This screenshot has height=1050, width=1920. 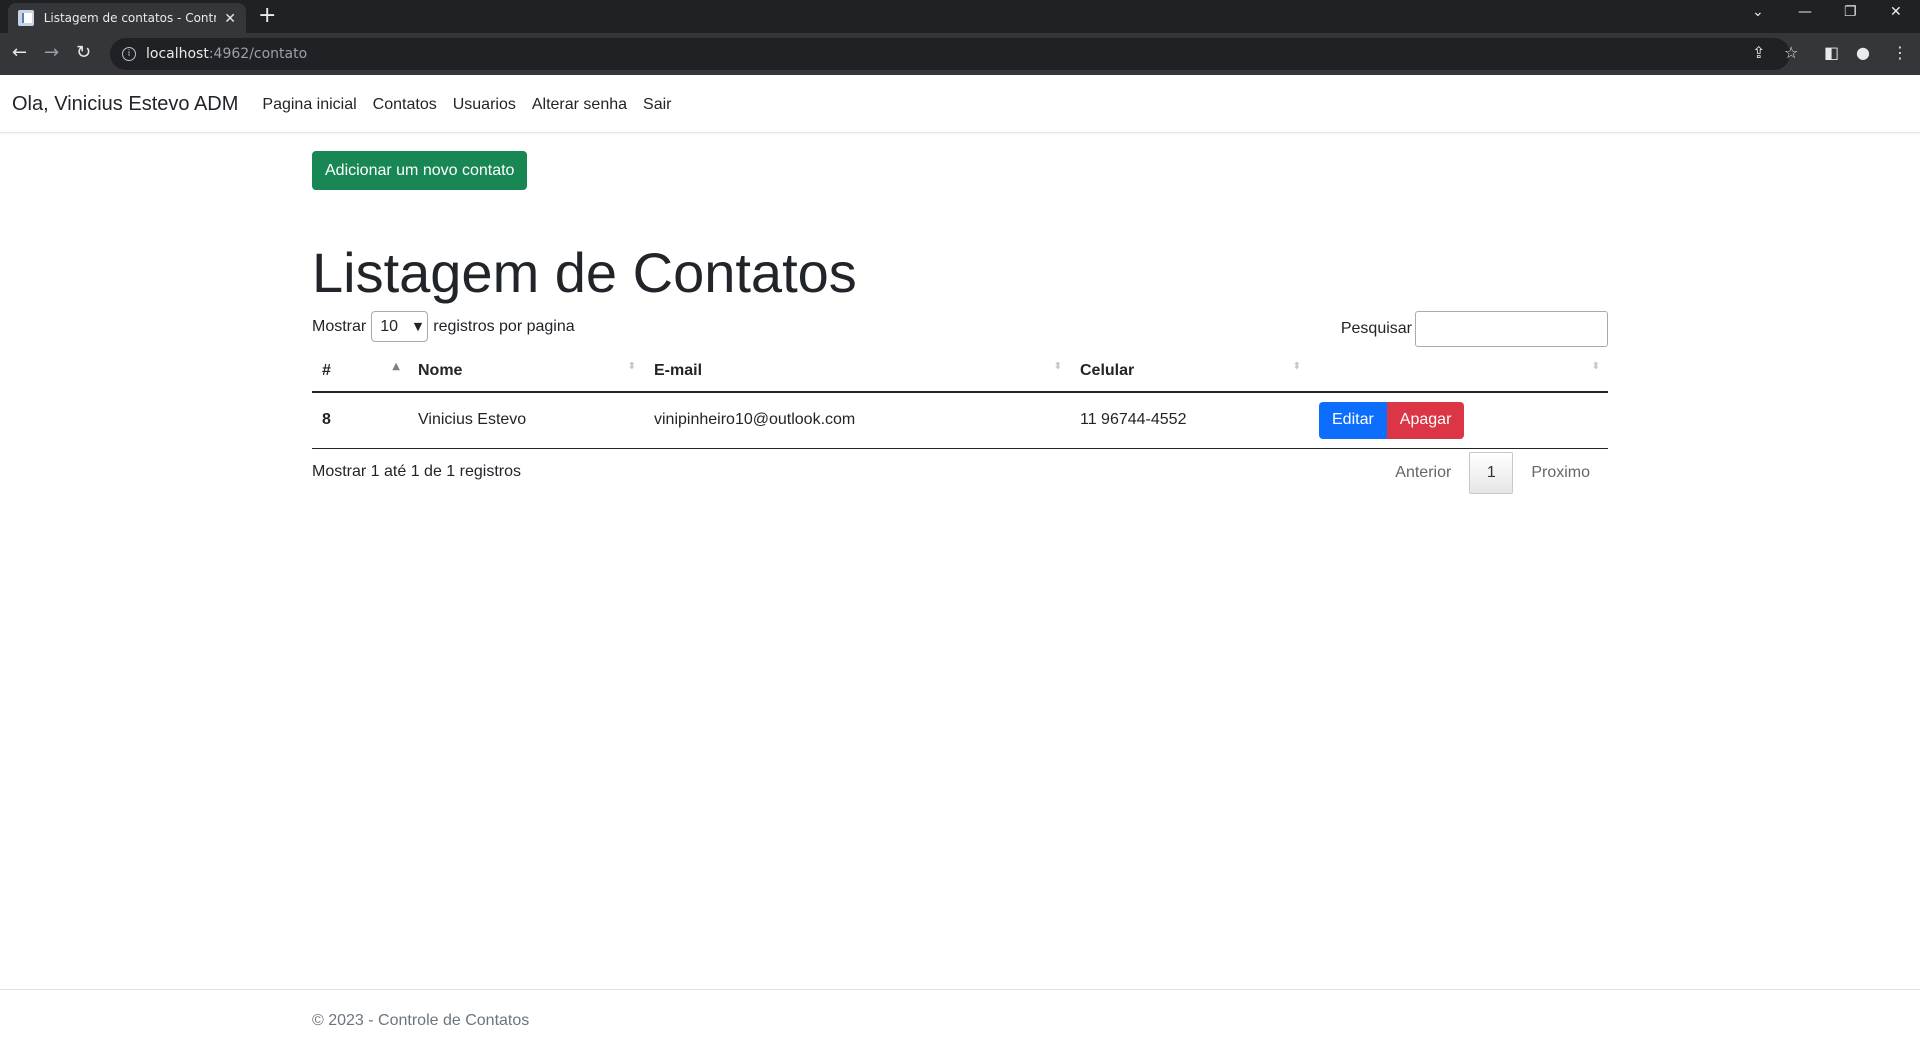 I want to click on table-header-row: # ▲ Nome ⬍ E-mail ⬍ Celular ⬍ ⬍, so click(x=960, y=372).